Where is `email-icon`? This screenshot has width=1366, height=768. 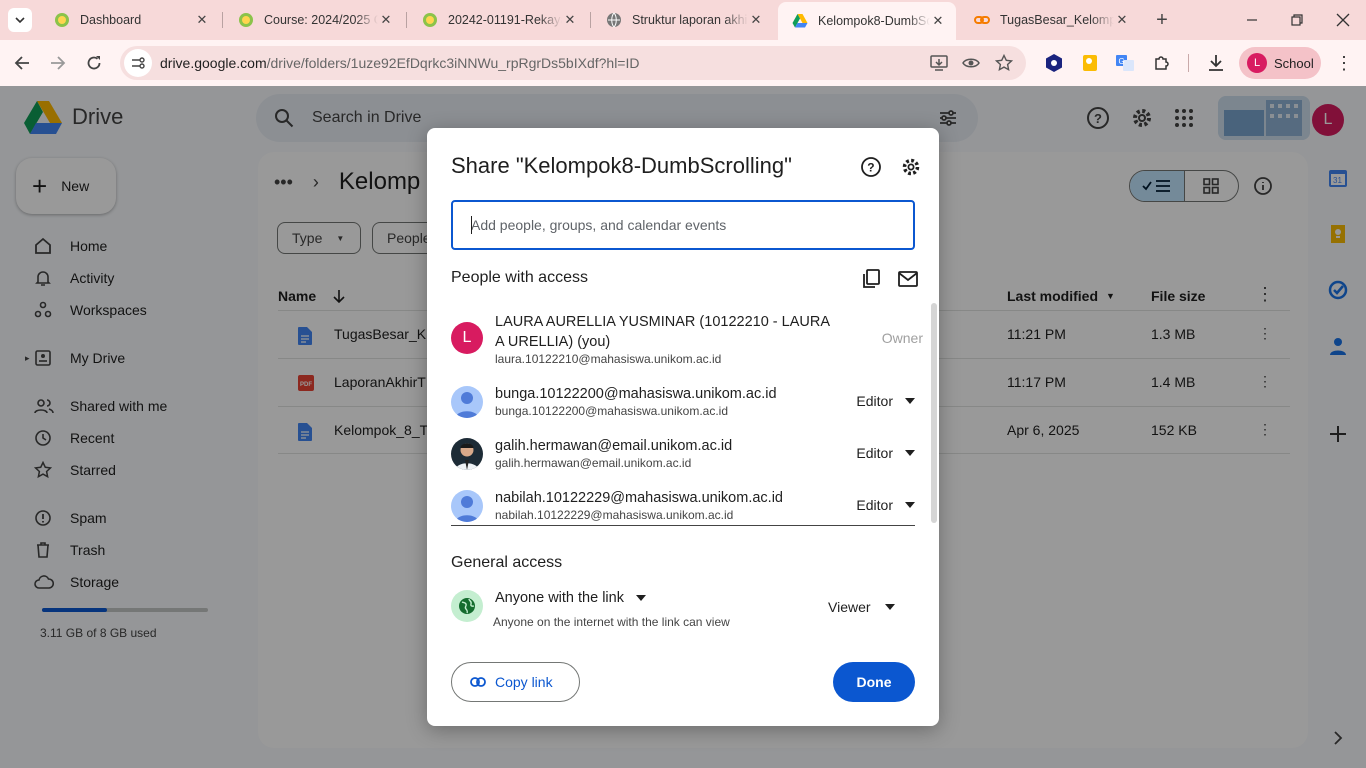 email-icon is located at coordinates (908, 279).